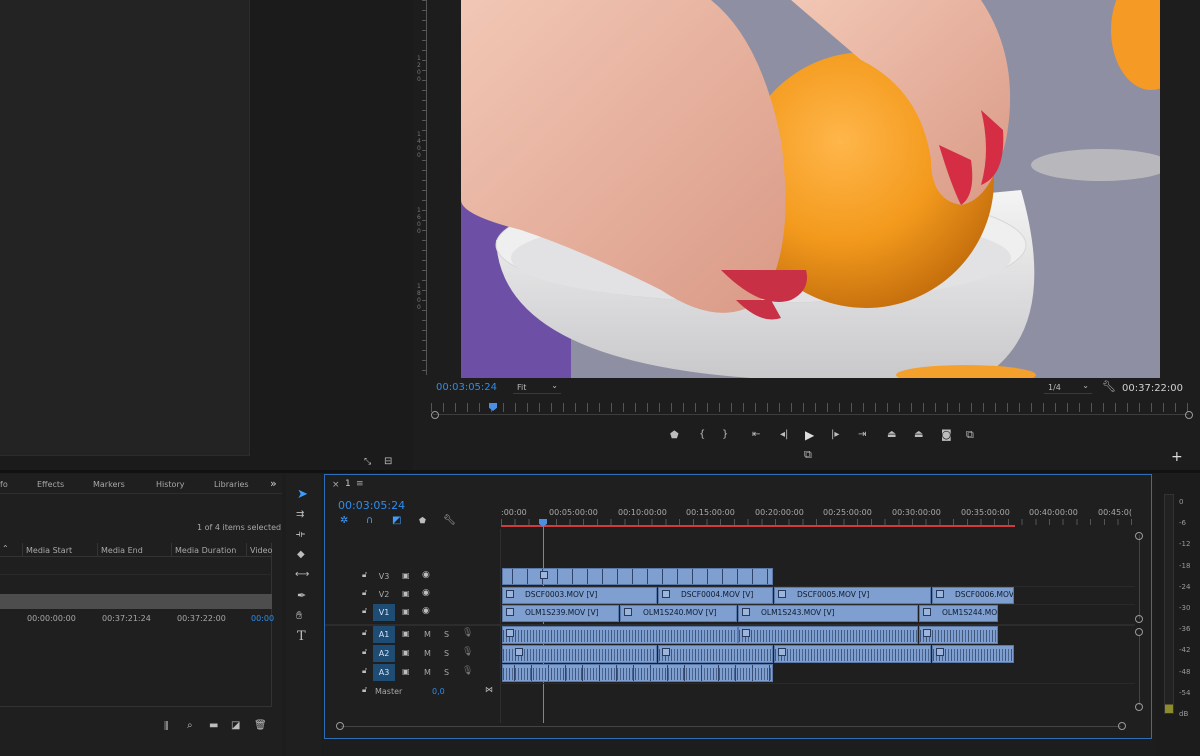  What do you see at coordinates (388, 462) in the screenshot?
I see `settings-icon: ⊟` at bounding box center [388, 462].